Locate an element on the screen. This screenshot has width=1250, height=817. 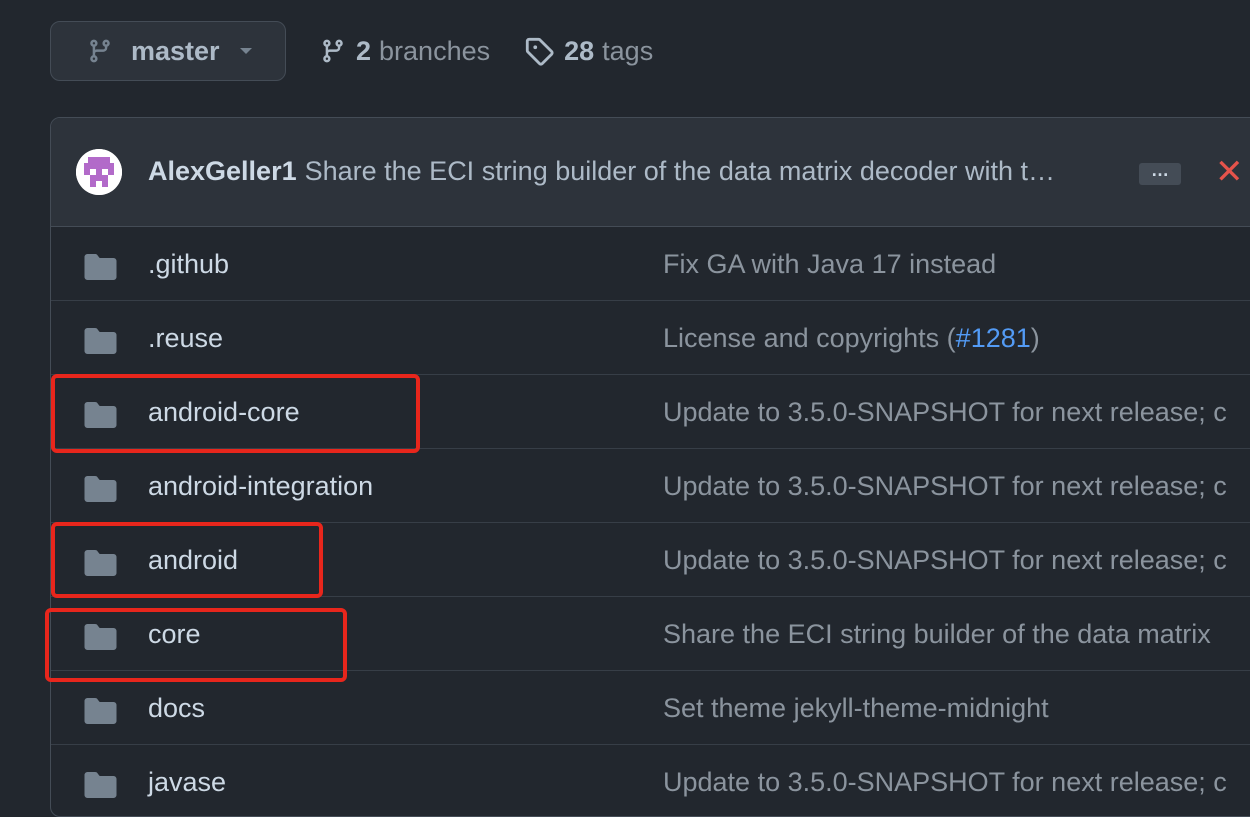
file-row: .github Fix GA with Java 17 instead is located at coordinates (650, 264).